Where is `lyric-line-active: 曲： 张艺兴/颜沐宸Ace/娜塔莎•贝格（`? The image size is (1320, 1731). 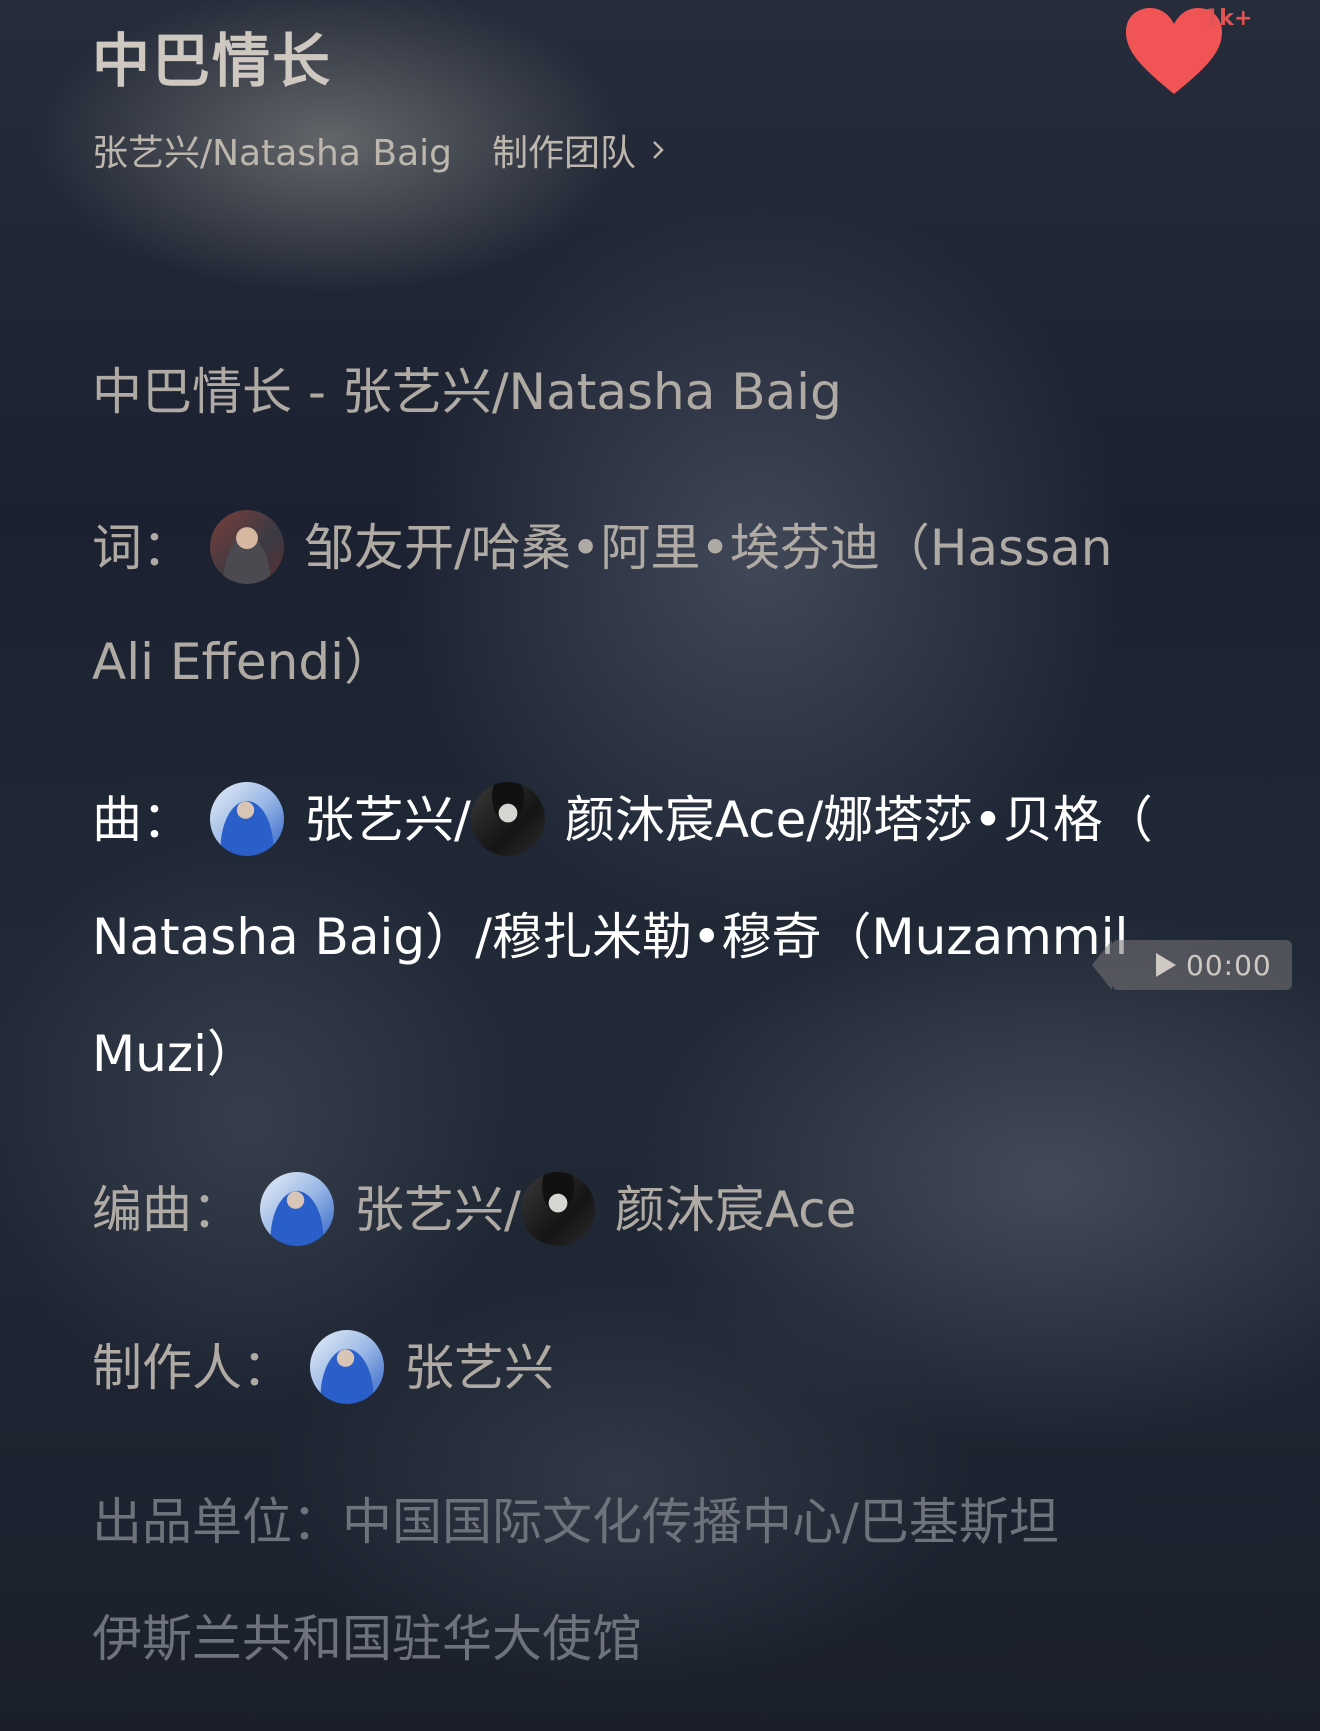
lyric-line-active: 曲： 张艺兴/颜沐宸Ace/娜塔莎•贝格（ is located at coordinates (671, 820).